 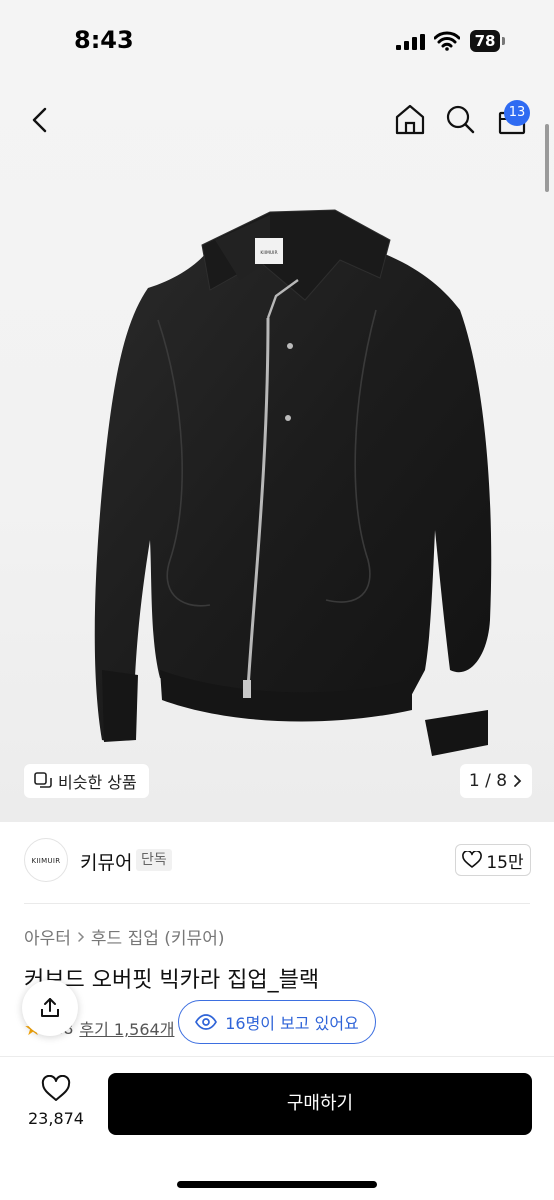 What do you see at coordinates (277, 903) in the screenshot?
I see `section-divider` at bounding box center [277, 903].